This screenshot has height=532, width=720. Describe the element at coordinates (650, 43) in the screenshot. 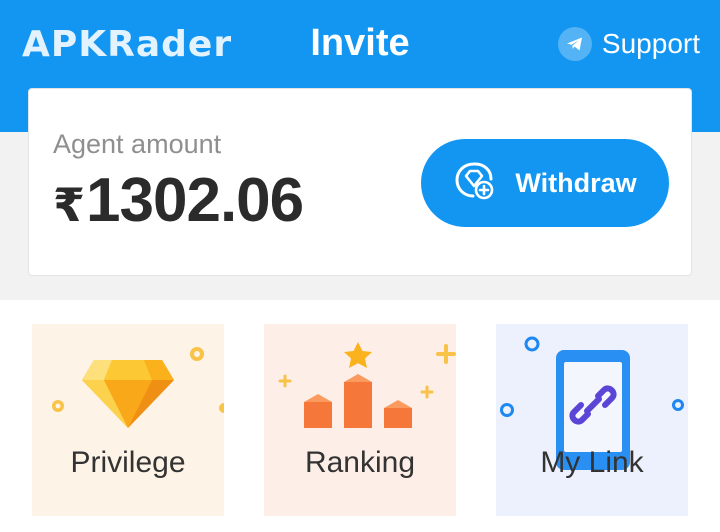

I see `support-label: Support` at that location.